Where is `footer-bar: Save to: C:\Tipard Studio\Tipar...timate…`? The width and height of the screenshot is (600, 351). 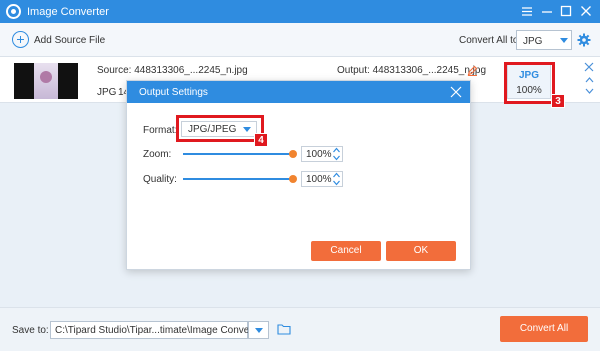 footer-bar: Save to: C:\Tipard Studio\Tipar...timate… is located at coordinates (300, 329).